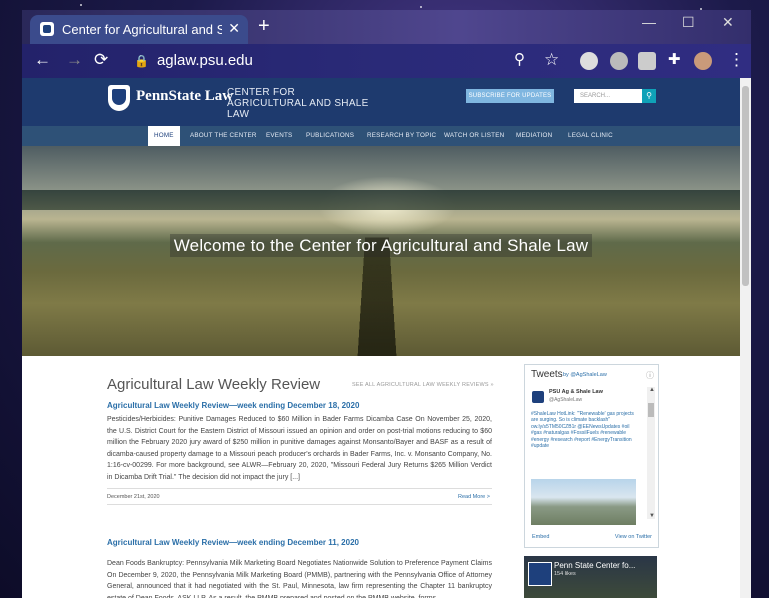 The height and width of the screenshot is (598, 769). I want to click on tweet-author: PSU Ag & Shale Law, so click(576, 392).